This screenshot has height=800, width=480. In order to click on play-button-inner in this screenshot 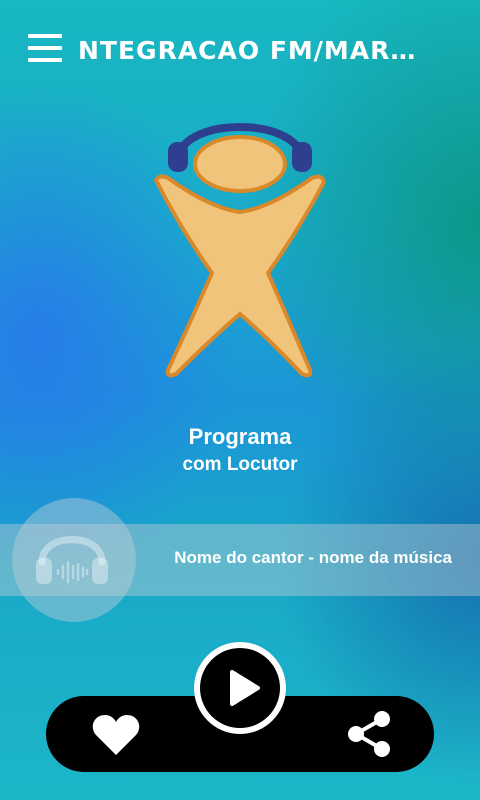, I will do `click(240, 688)`.